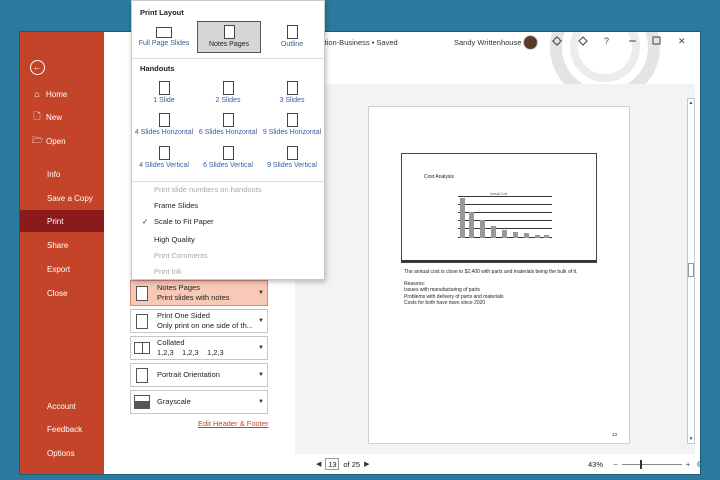 The height and width of the screenshot is (480, 720). I want to click on nav-account: Account, so click(62, 406).